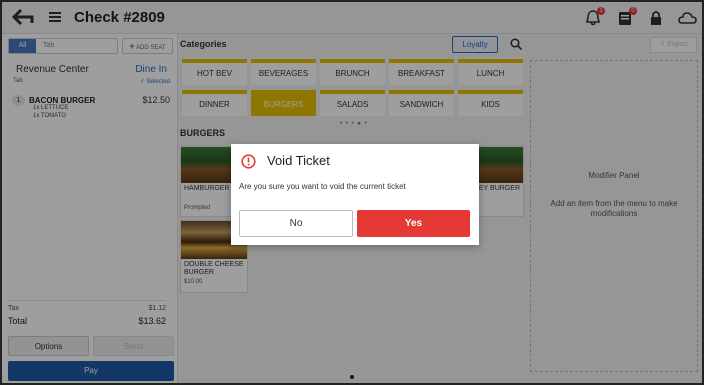  Describe the element at coordinates (248, 161) in the screenshot. I see `alert-icon` at that location.